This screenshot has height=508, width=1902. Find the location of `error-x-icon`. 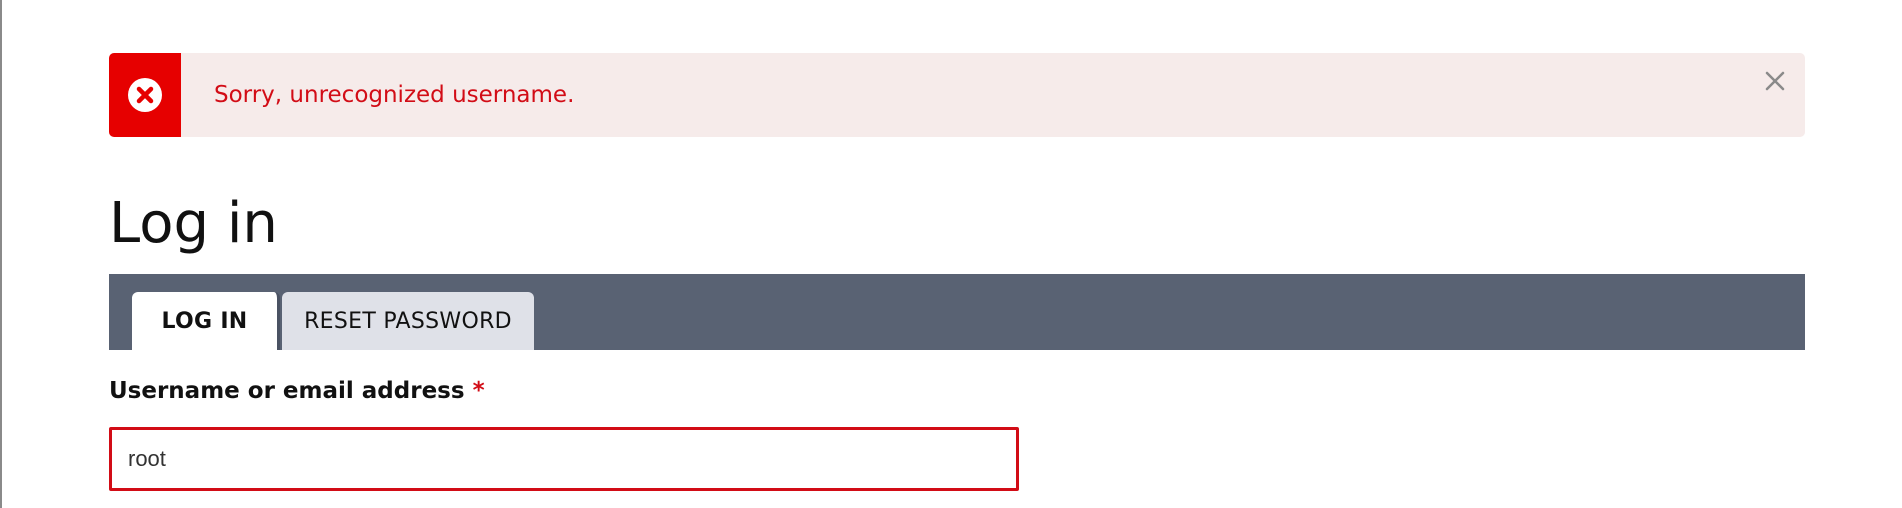

error-x-icon is located at coordinates (145, 95).